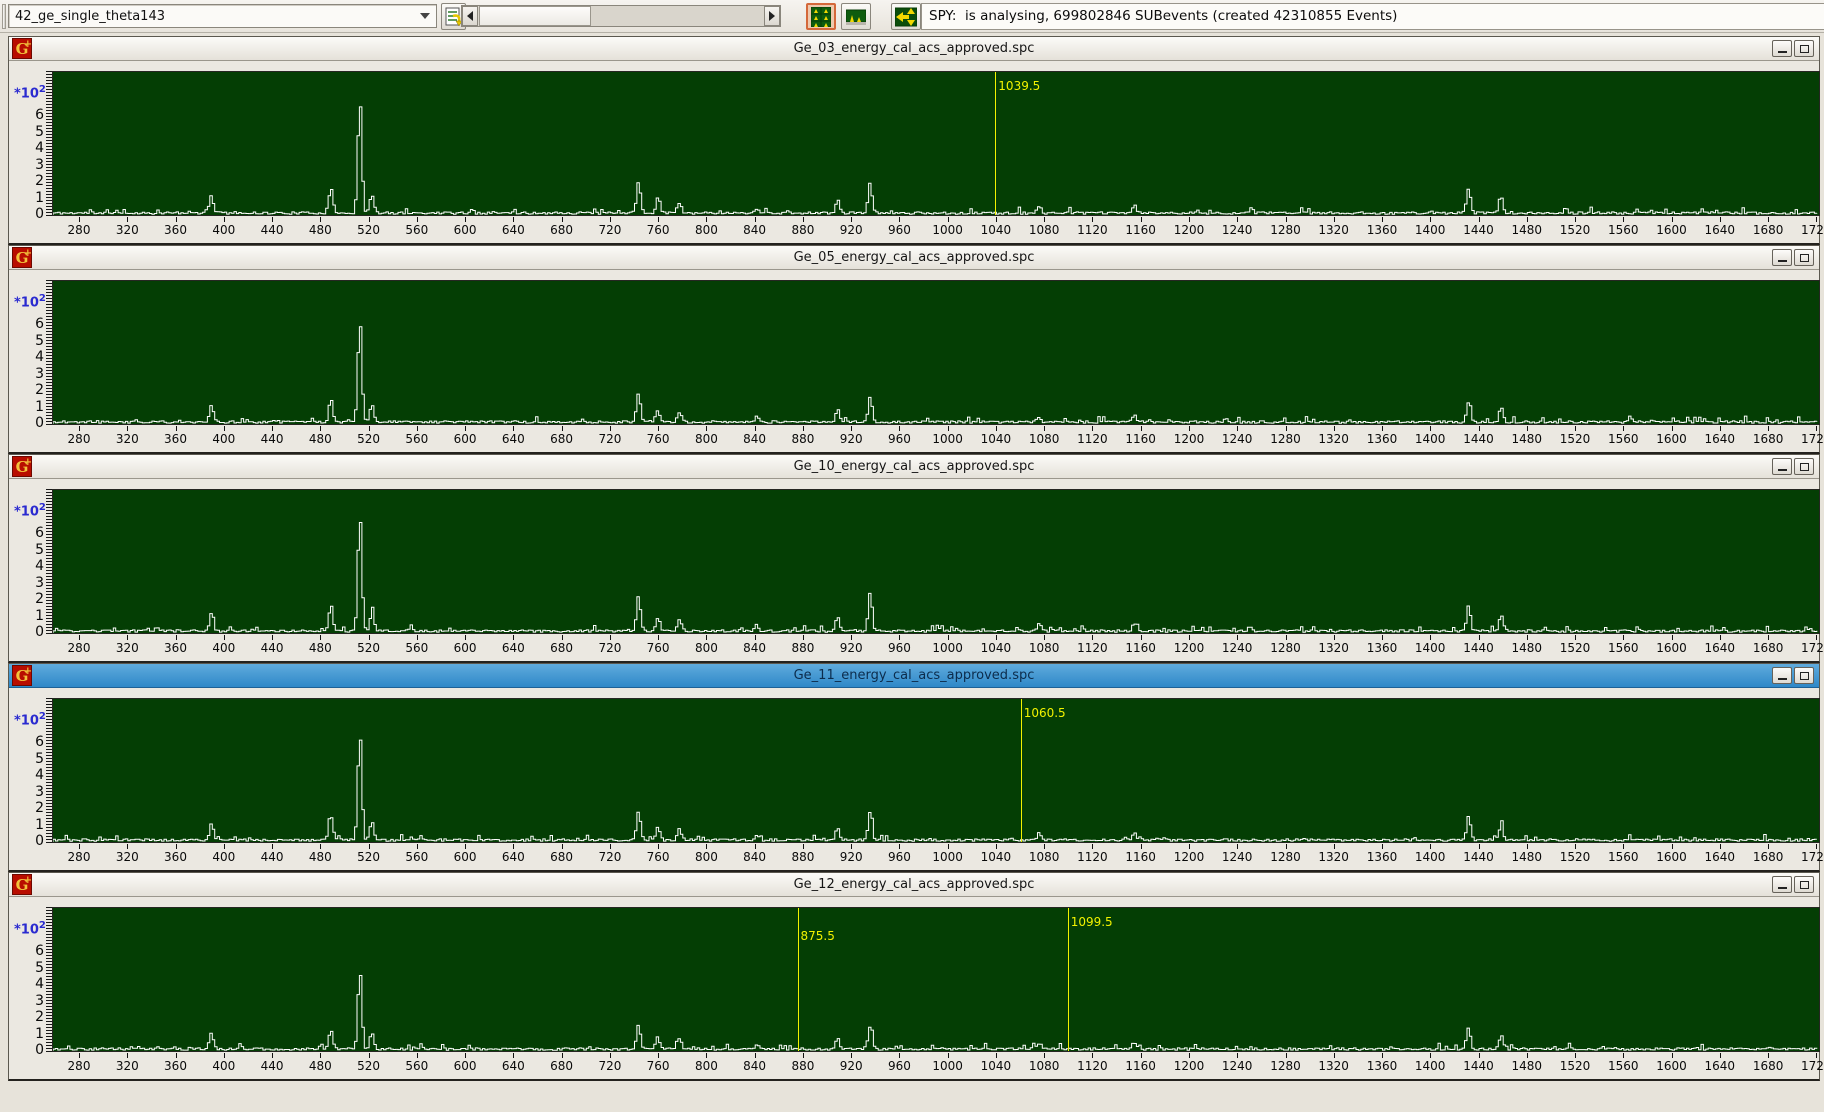 The width and height of the screenshot is (1824, 1112). What do you see at coordinates (369, 439) in the screenshot?
I see `x-axis-tick-label: 520` at bounding box center [369, 439].